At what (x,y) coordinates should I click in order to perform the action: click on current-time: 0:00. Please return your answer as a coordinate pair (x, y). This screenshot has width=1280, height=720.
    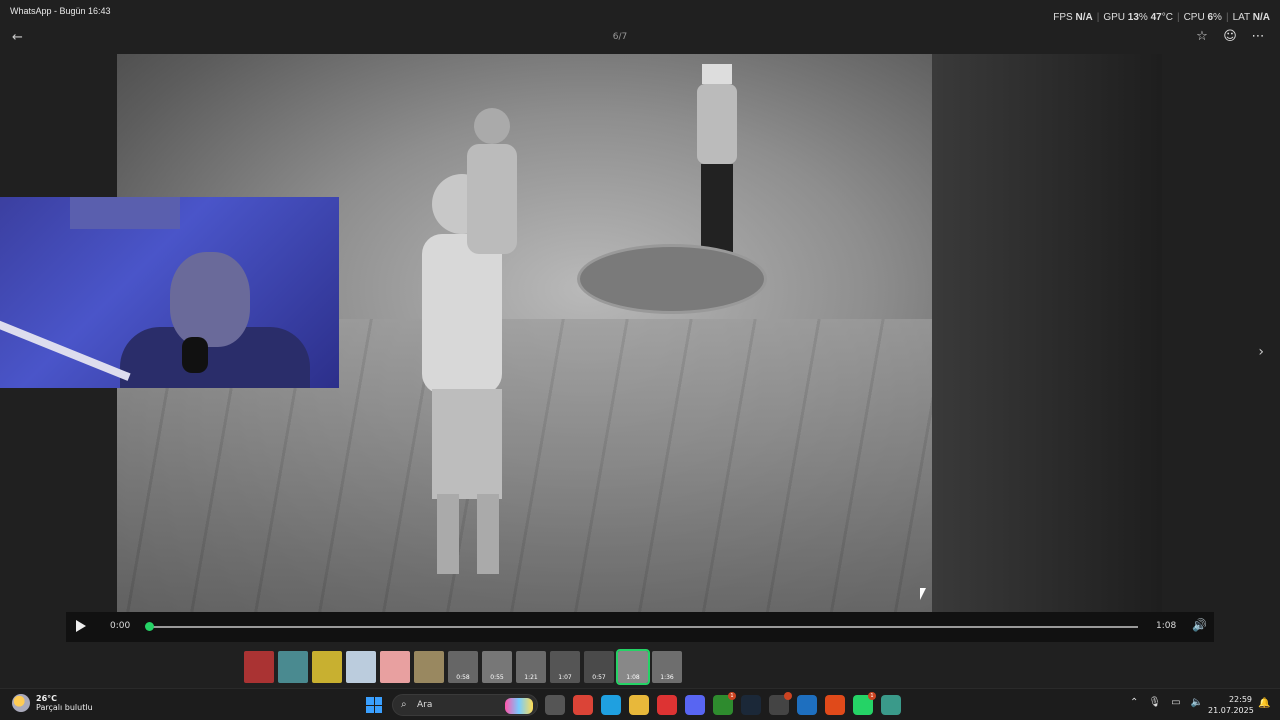
    Looking at the image, I should click on (120, 626).